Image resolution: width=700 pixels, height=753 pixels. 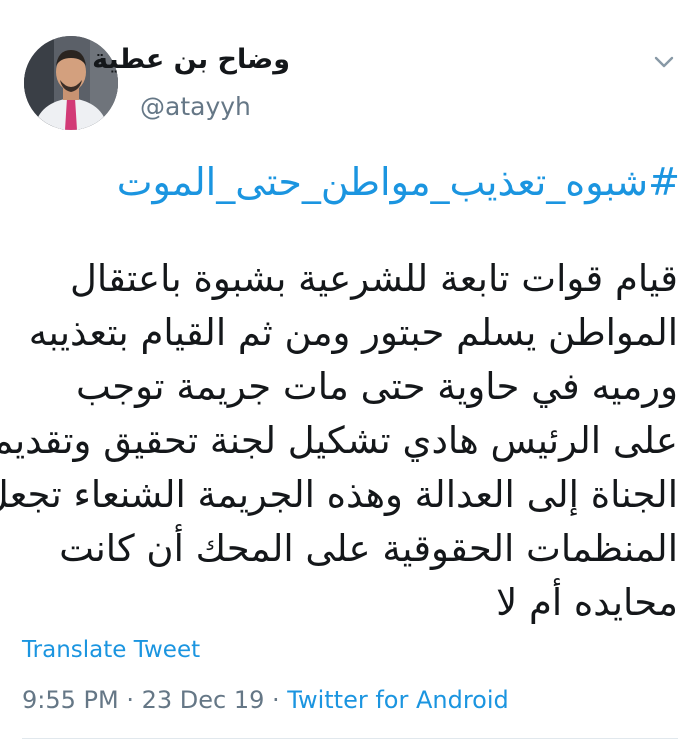 I want to click on hashtag-link: #شبوه_تعذيب_مواطن_حتى_الموت, so click(x=398, y=182).